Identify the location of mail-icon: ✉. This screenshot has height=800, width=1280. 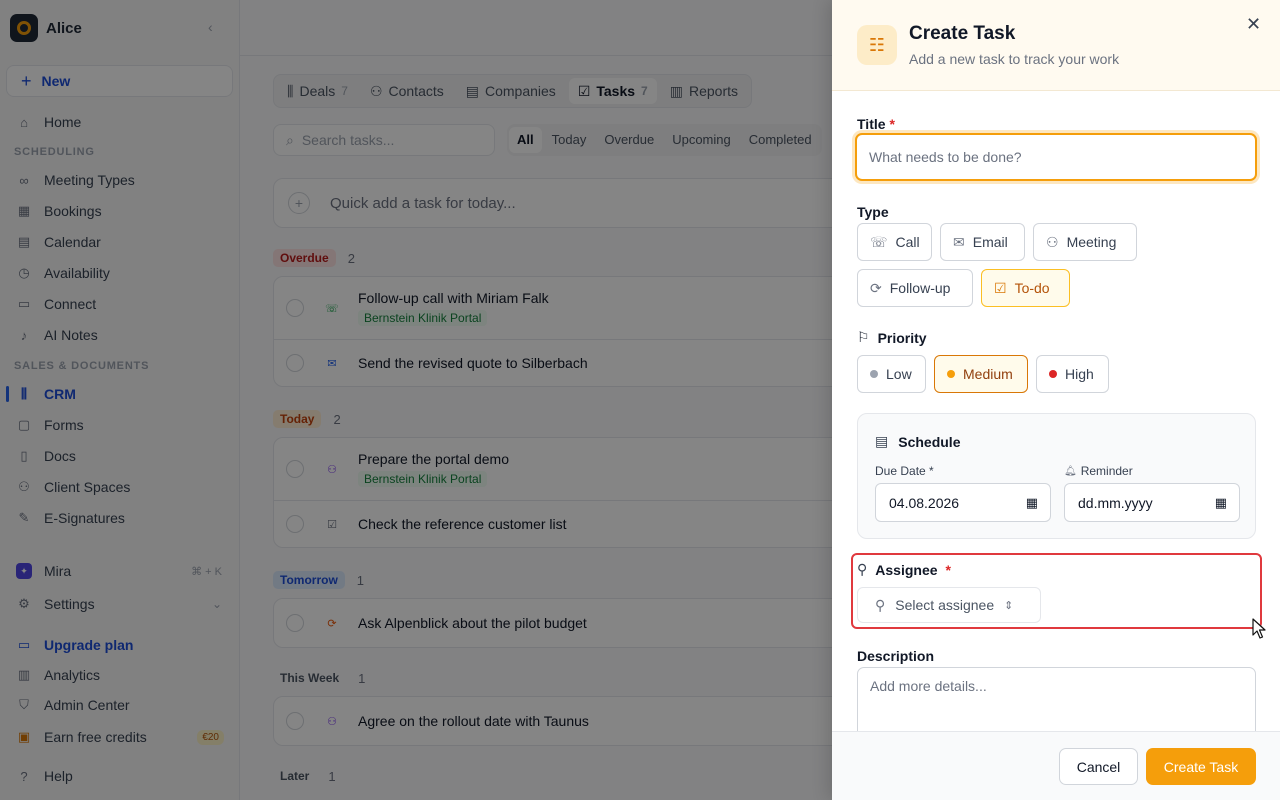
(959, 241).